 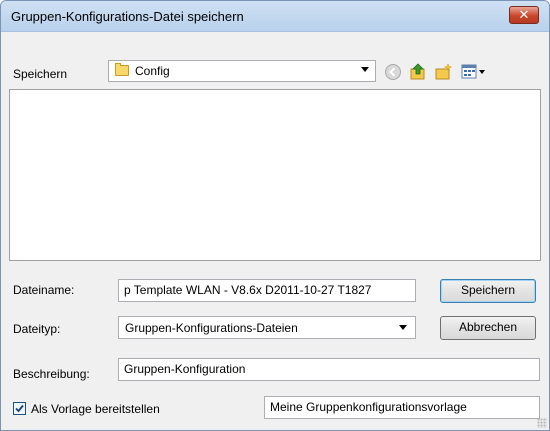 I want to click on resize-grip, so click(x=542, y=423).